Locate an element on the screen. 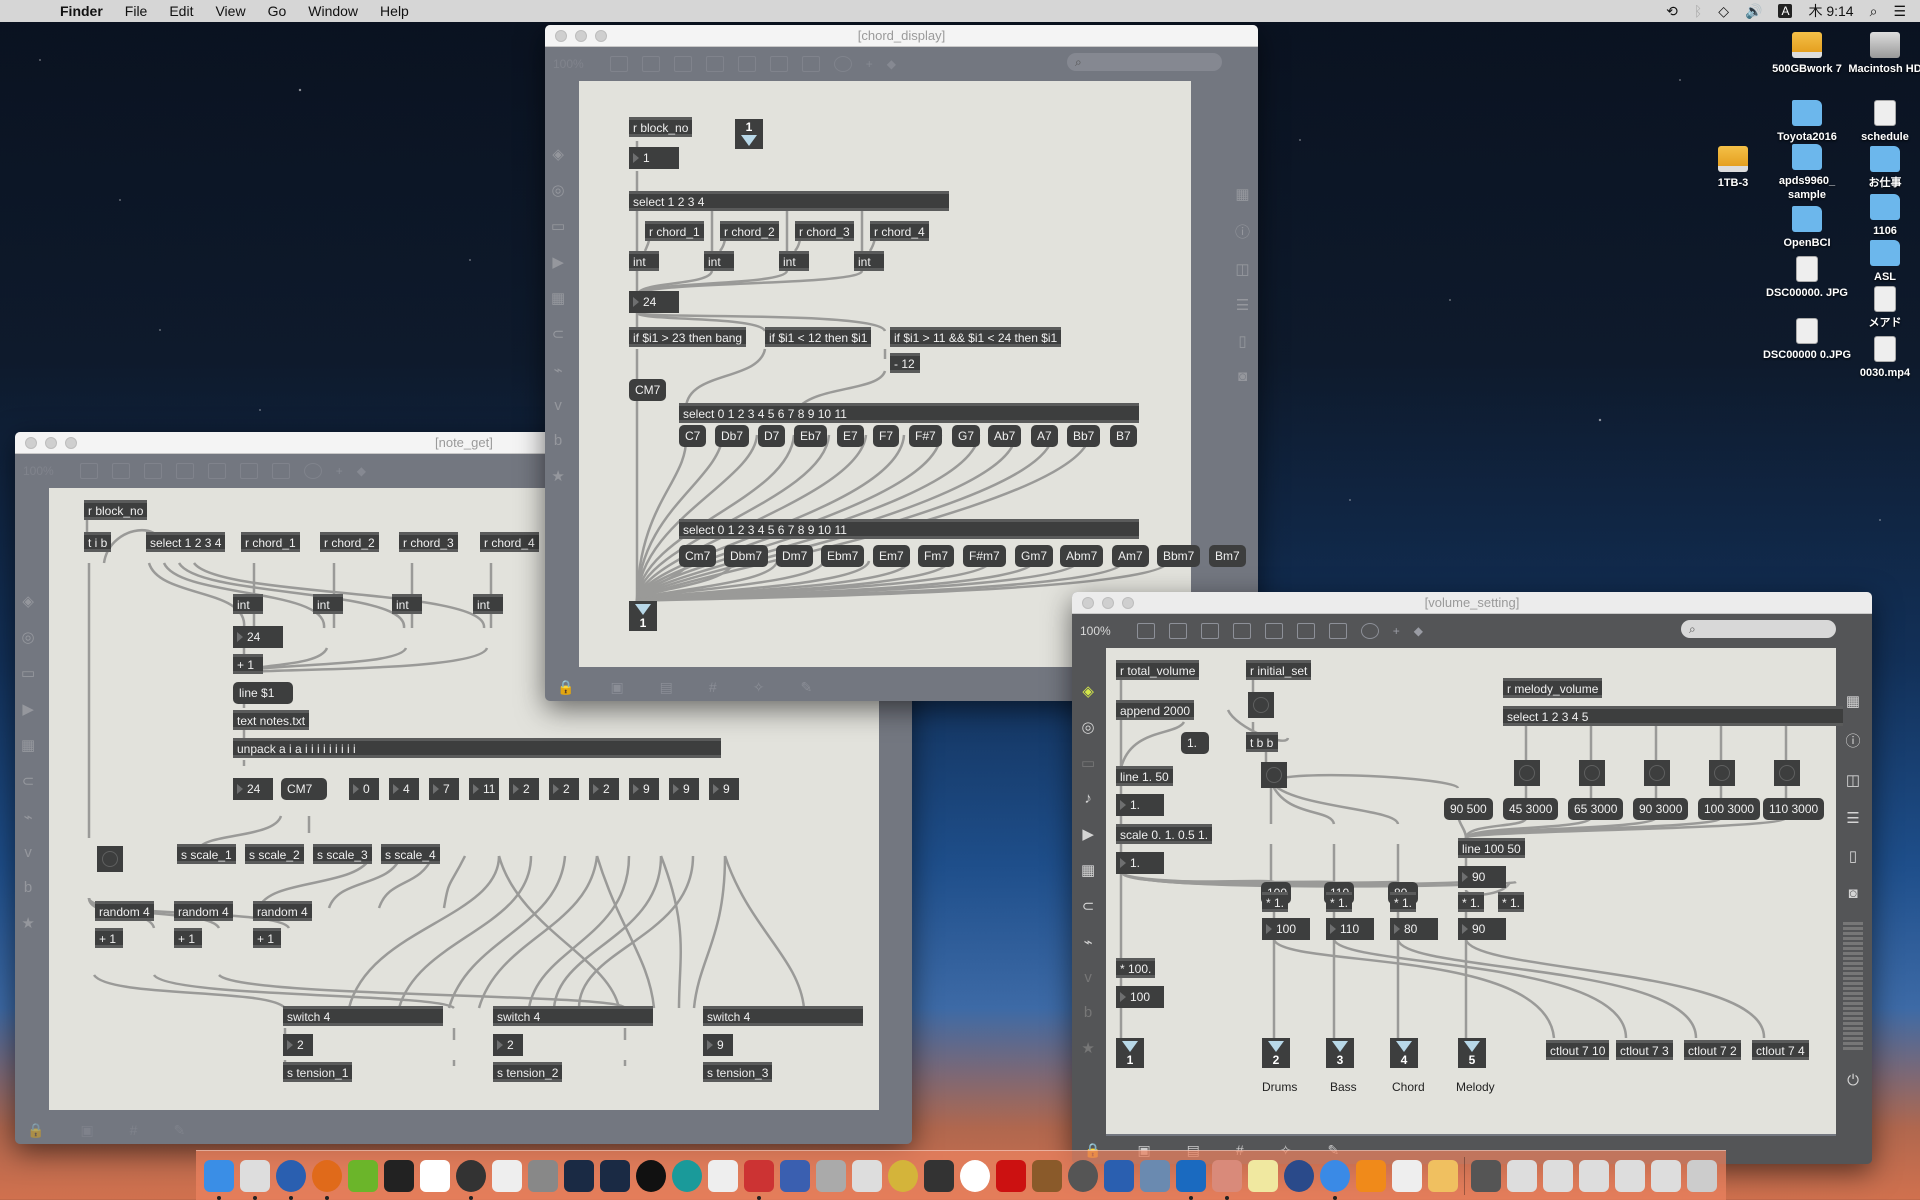 The height and width of the screenshot is (1200, 1920). number-scale-2: 4 is located at coordinates (404, 789).